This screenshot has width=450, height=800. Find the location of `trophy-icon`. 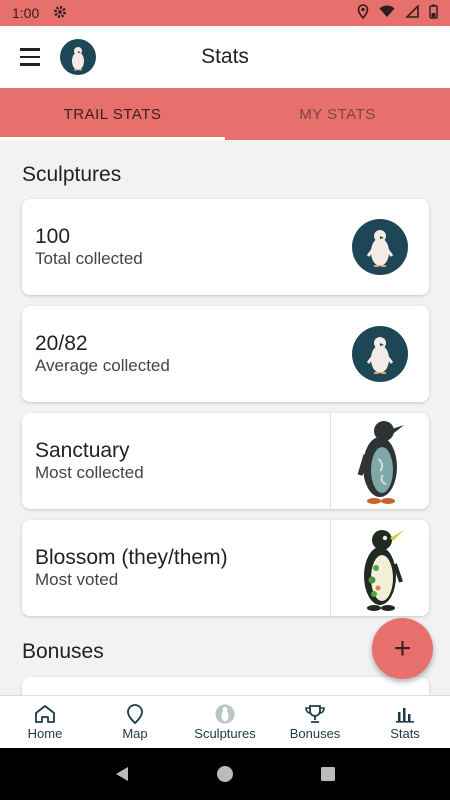

trophy-icon is located at coordinates (315, 713).